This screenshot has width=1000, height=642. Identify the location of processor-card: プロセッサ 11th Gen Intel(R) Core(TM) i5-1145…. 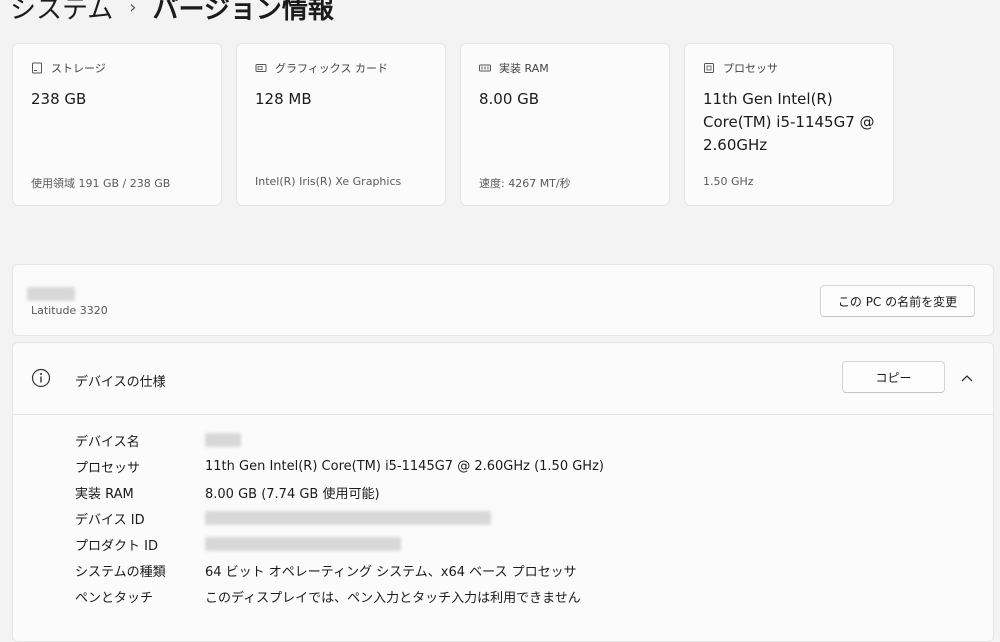
(789, 124).